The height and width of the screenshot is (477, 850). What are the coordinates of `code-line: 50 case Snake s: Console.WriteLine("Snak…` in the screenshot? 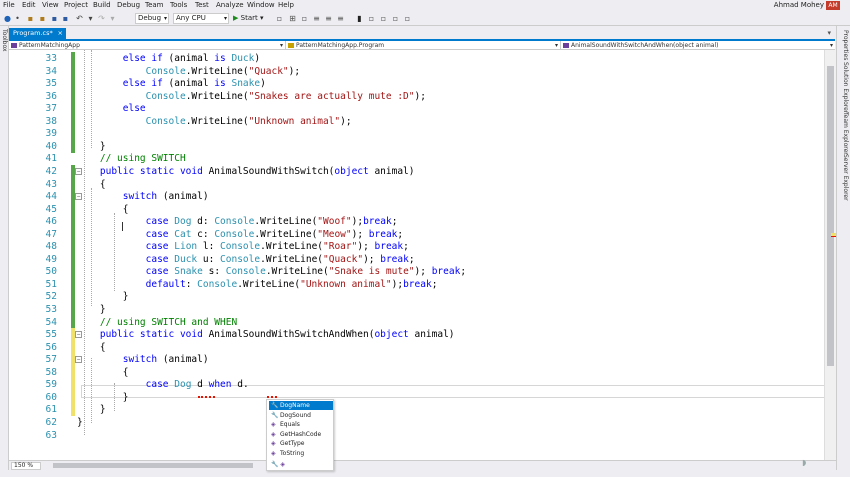 It's located at (416, 272).